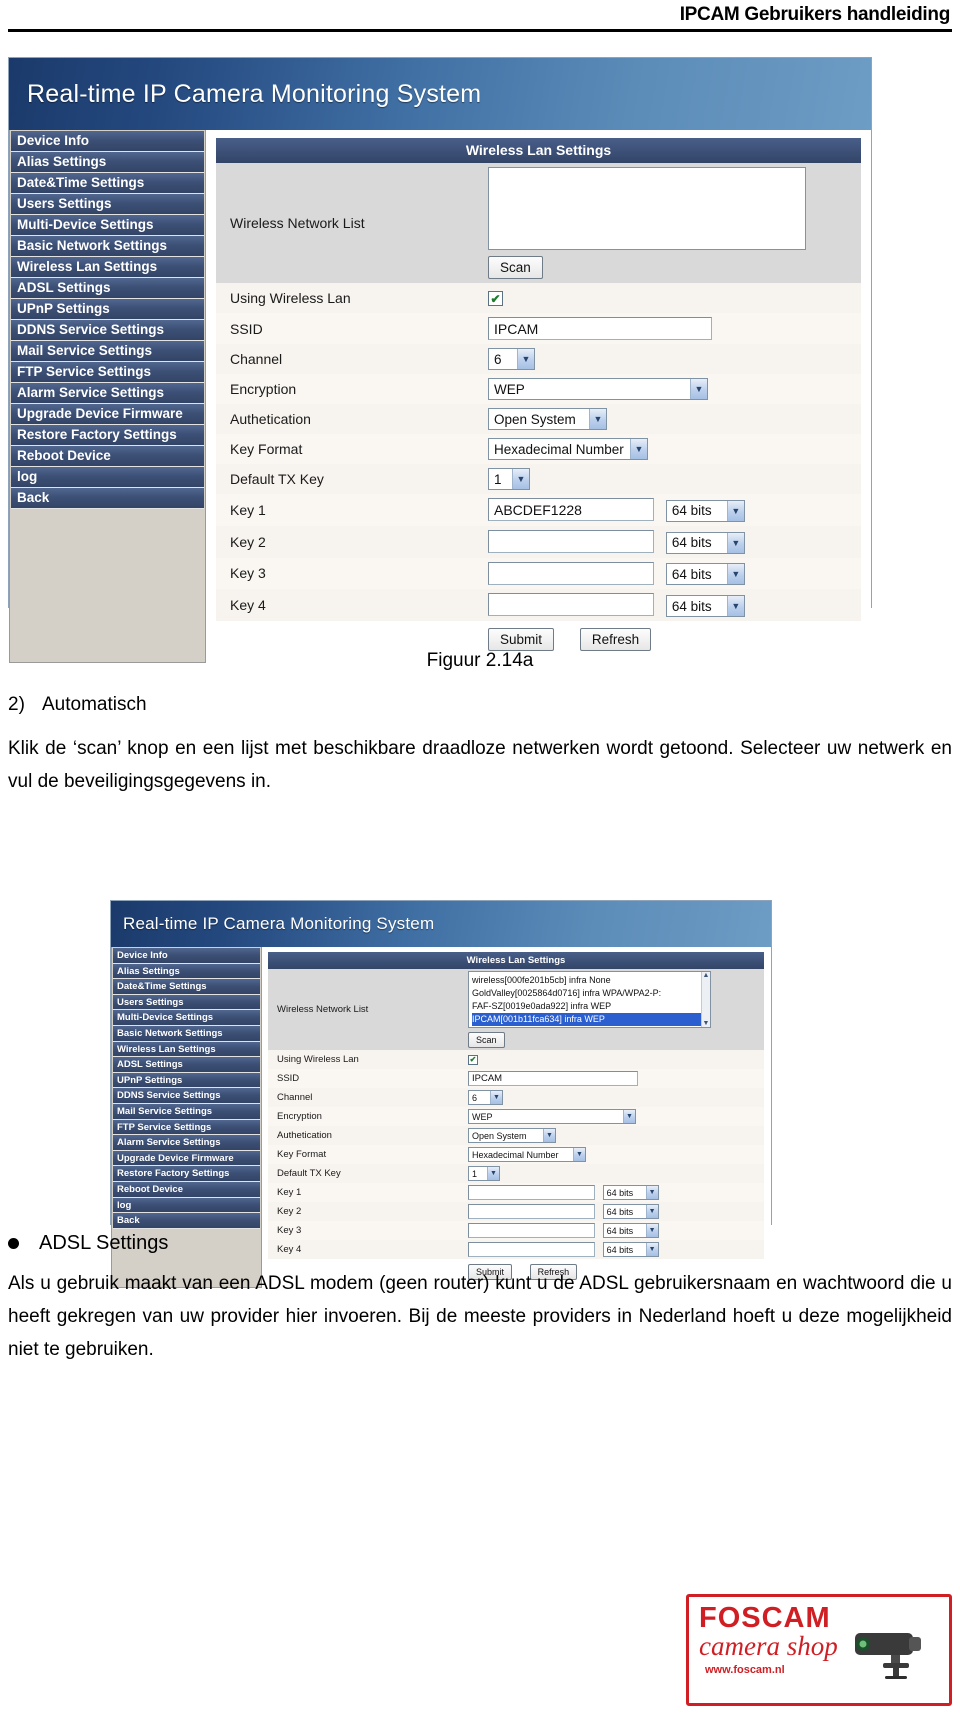 The image size is (960, 1719). Describe the element at coordinates (571, 605) in the screenshot. I see `key-4-input` at that location.